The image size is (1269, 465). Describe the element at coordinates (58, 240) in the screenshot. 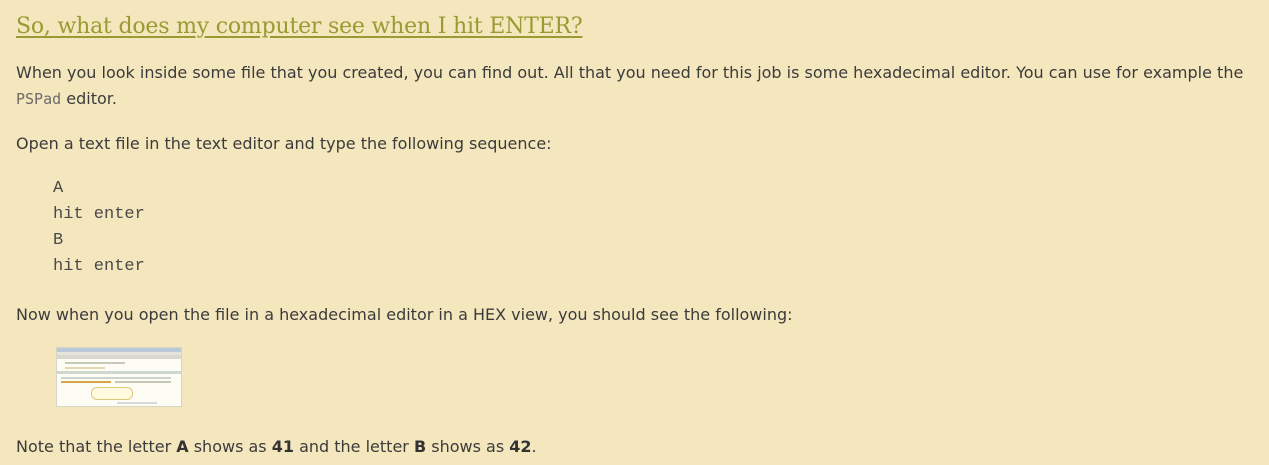

I see `code-line: B` at that location.